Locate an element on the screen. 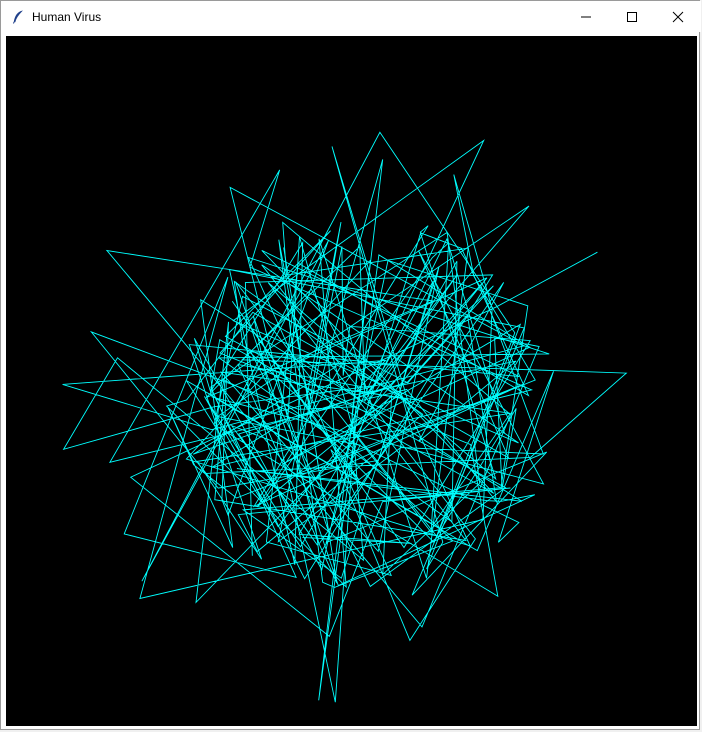  minimize-button is located at coordinates (586, 16).